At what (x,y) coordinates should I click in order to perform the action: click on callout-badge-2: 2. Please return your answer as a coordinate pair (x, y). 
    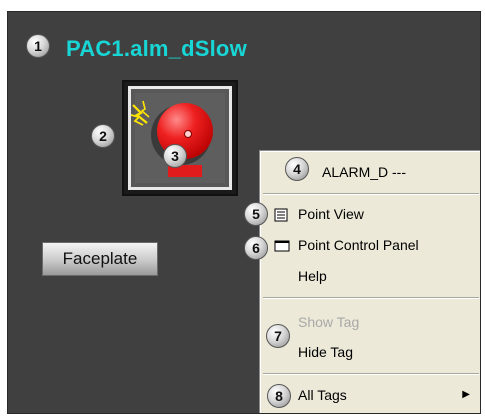
    Looking at the image, I should click on (103, 136).